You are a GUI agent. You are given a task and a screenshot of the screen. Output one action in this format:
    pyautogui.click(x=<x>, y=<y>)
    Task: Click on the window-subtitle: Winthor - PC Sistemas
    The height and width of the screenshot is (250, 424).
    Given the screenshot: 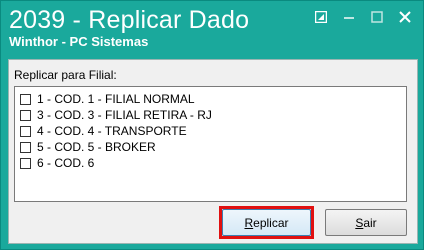 What is the action you would take?
    pyautogui.click(x=79, y=41)
    